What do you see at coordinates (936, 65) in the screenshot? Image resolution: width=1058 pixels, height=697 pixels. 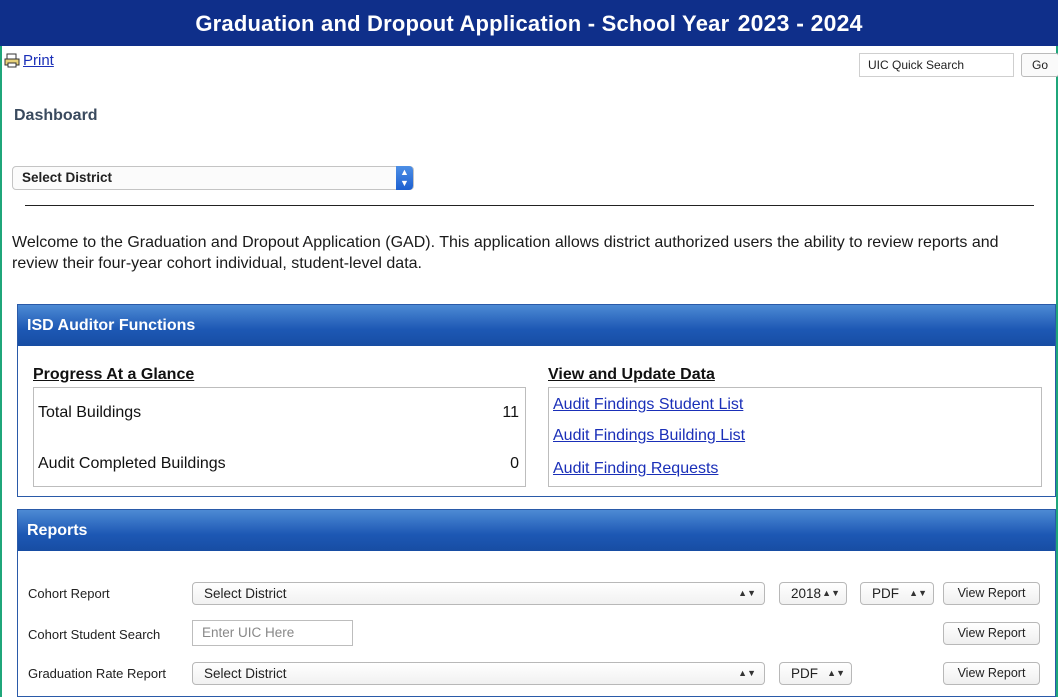 I see `uic-quick-search-input` at bounding box center [936, 65].